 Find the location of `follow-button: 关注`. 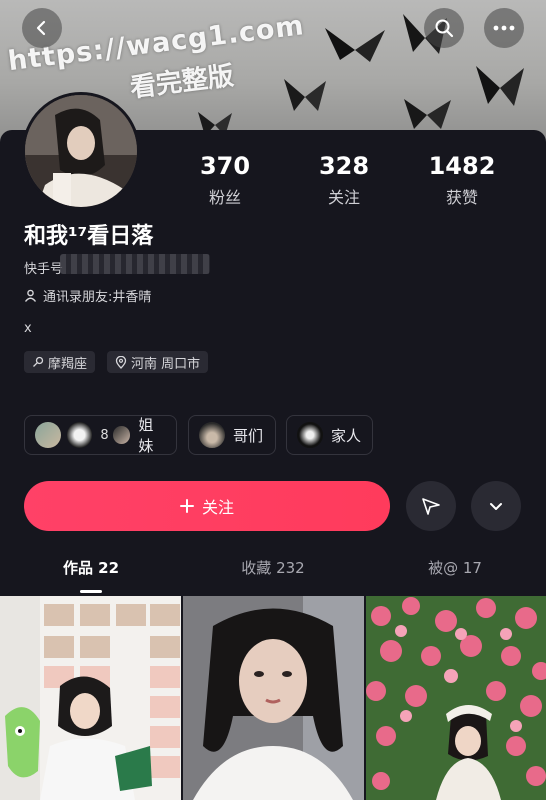

follow-button: 关注 is located at coordinates (207, 506).